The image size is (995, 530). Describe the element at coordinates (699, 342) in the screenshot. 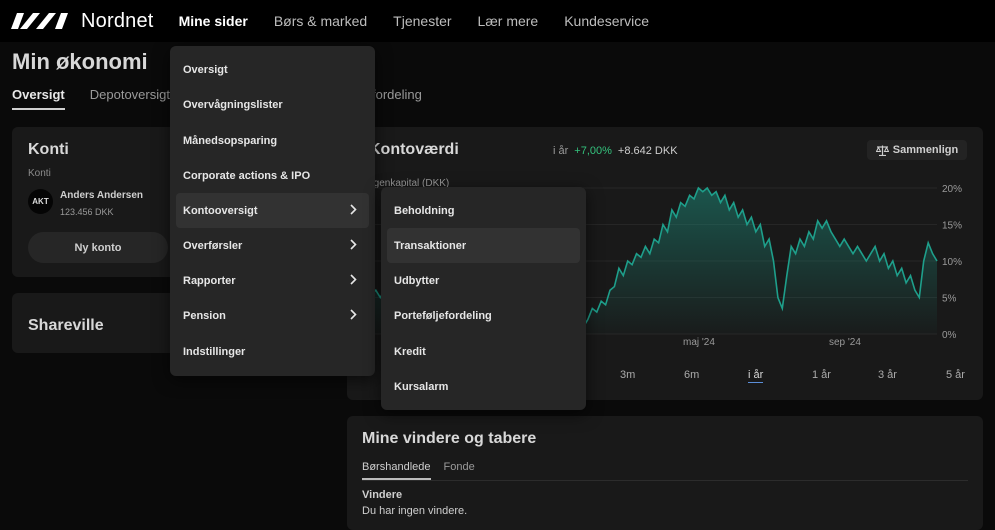

I see `chart-x-tick-label: maj '24` at that location.